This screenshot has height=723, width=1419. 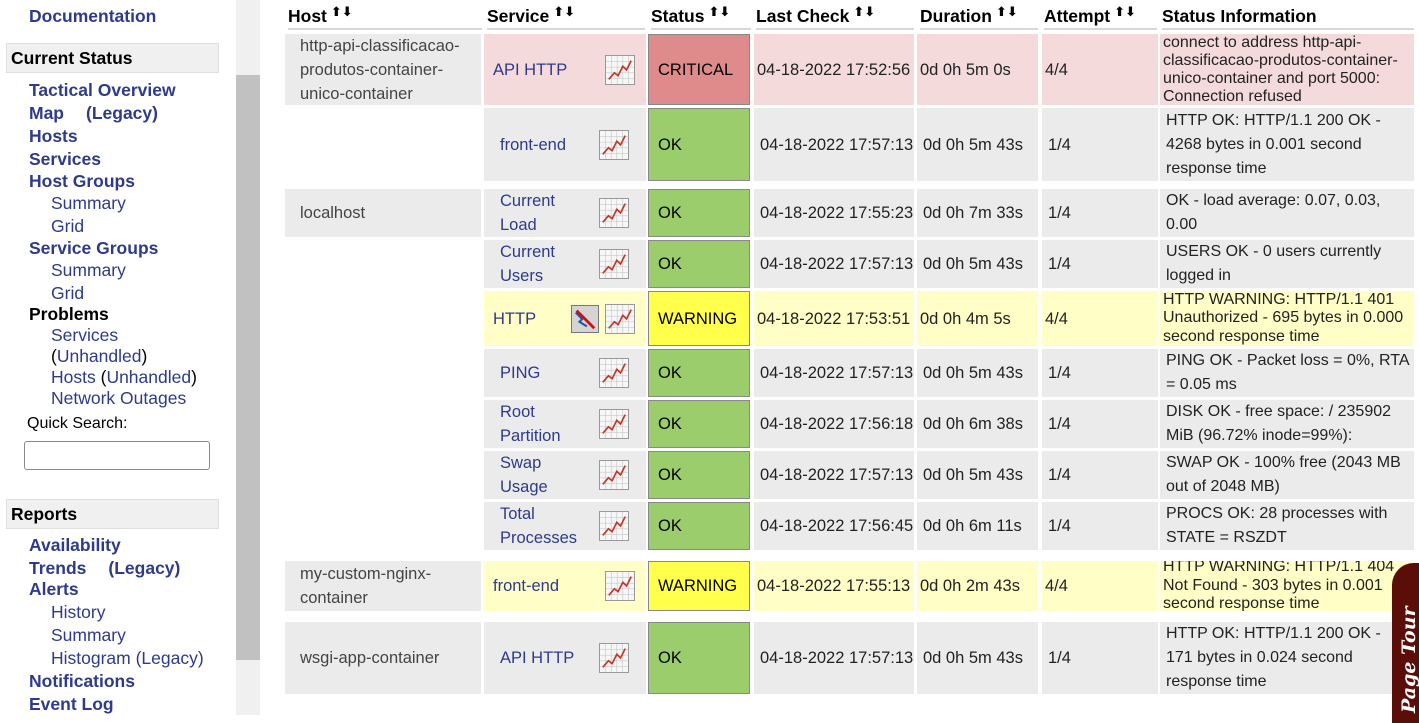 What do you see at coordinates (75, 545) in the screenshot?
I see `nav-availability: Availability` at bounding box center [75, 545].